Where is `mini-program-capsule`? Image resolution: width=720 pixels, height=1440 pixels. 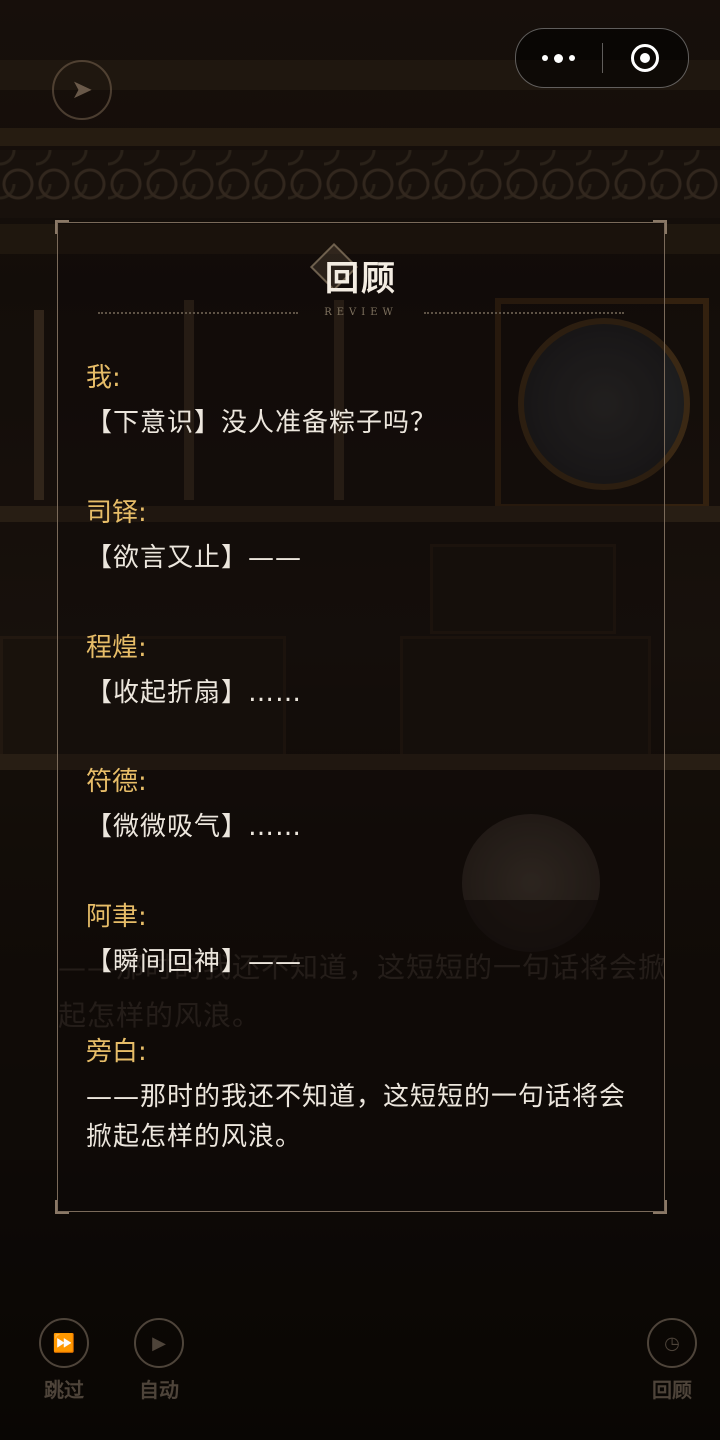
mini-program-capsule is located at coordinates (602, 58).